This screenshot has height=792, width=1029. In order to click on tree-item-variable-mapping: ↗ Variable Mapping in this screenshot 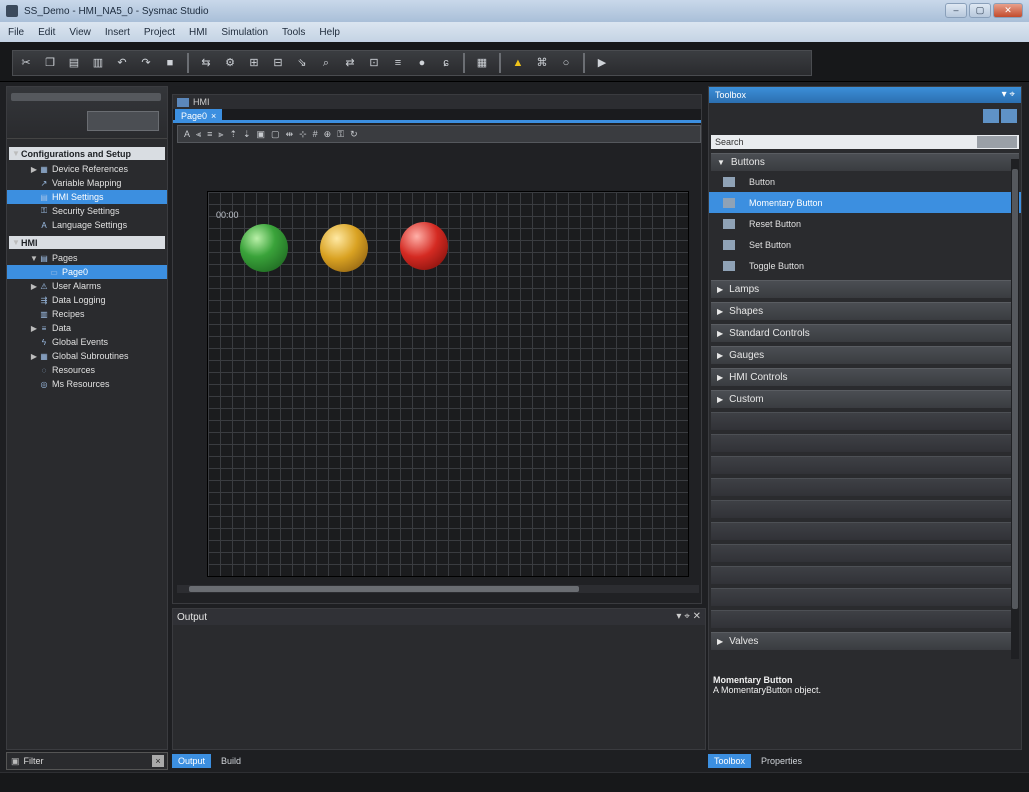, I will do `click(87, 183)`.